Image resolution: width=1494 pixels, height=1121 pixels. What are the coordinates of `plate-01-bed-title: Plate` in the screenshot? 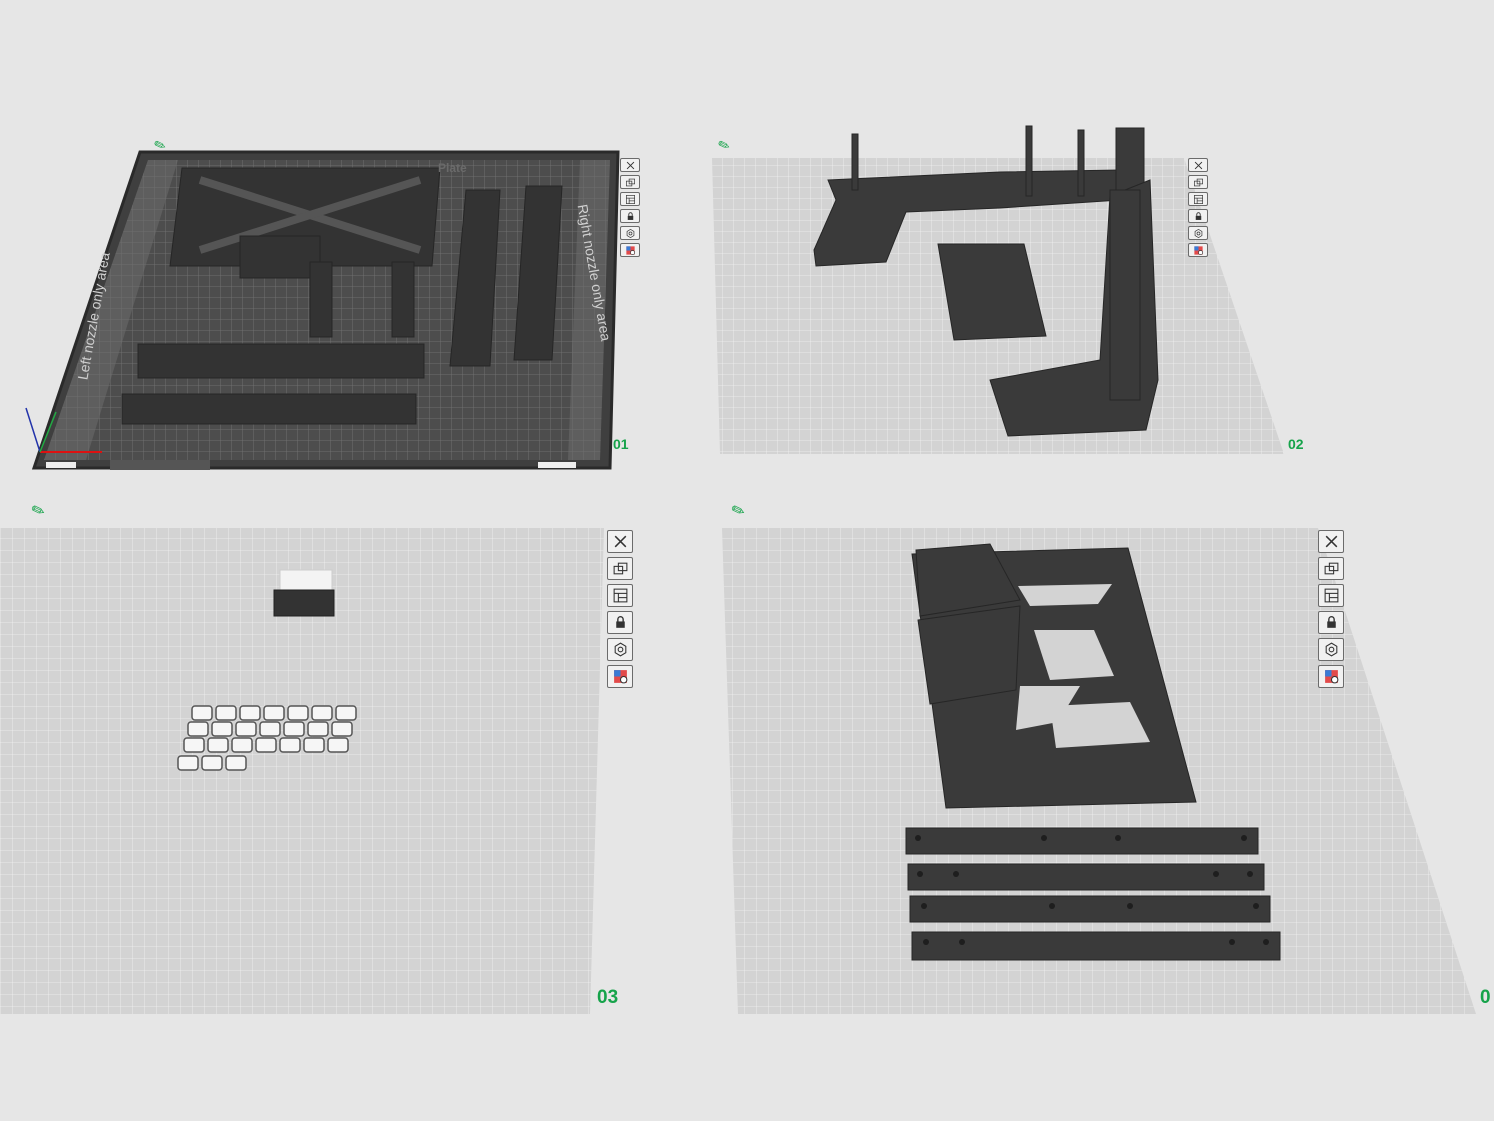 It's located at (452, 168).